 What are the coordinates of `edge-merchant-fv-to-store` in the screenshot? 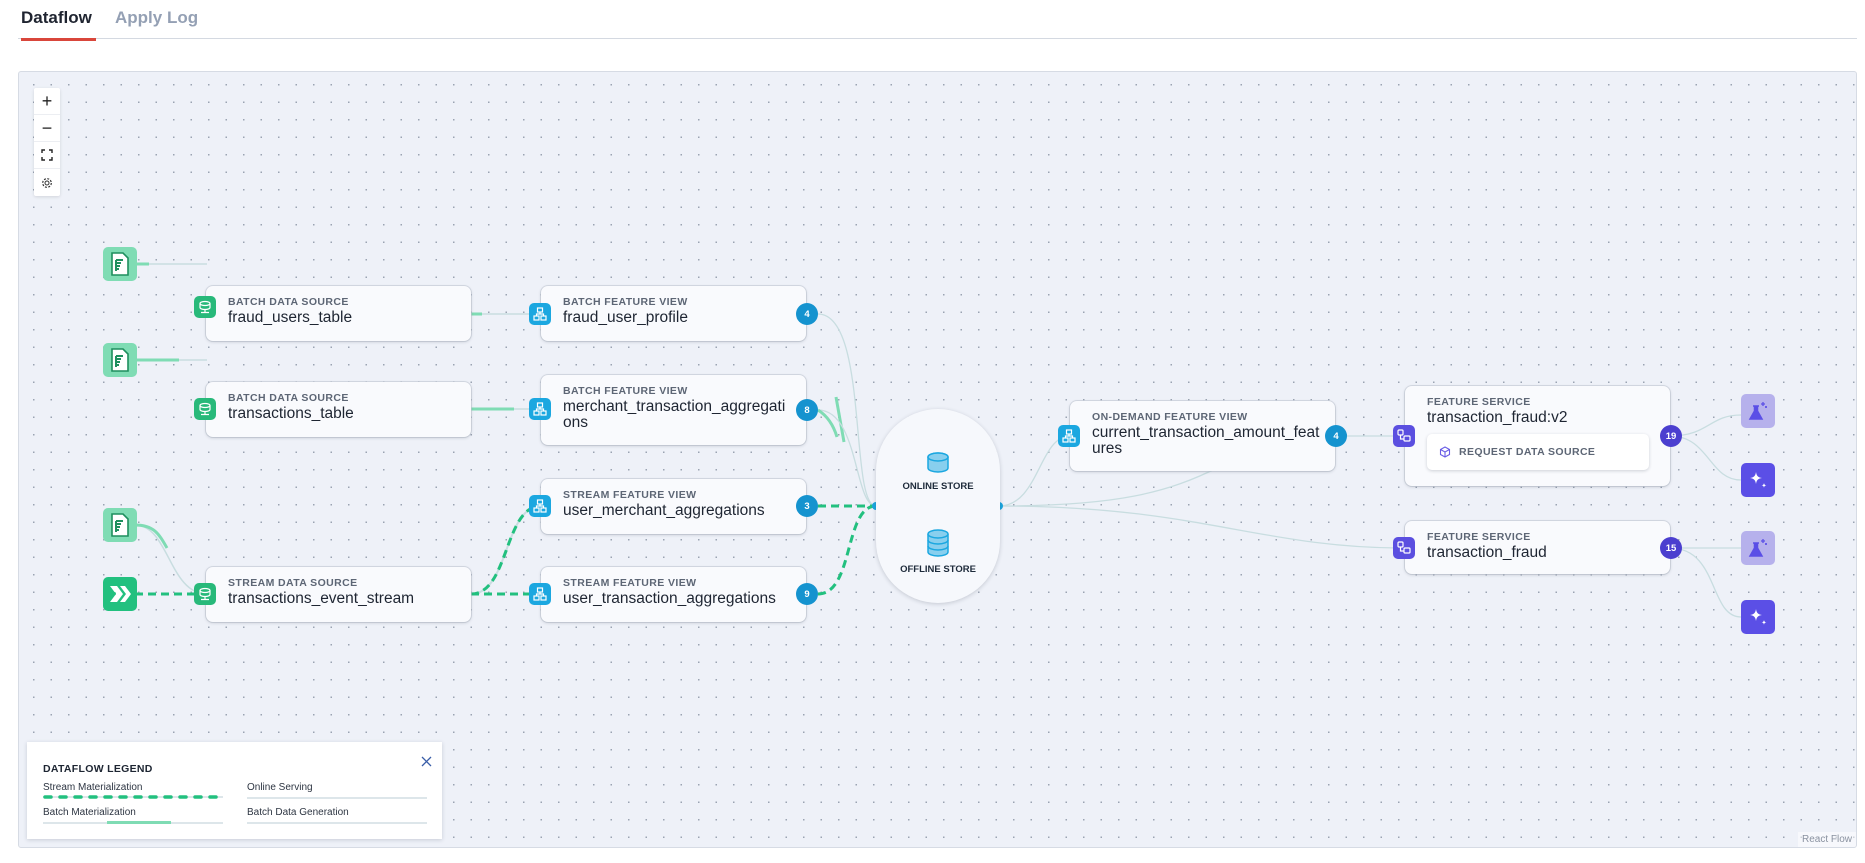 It's located at (847, 458).